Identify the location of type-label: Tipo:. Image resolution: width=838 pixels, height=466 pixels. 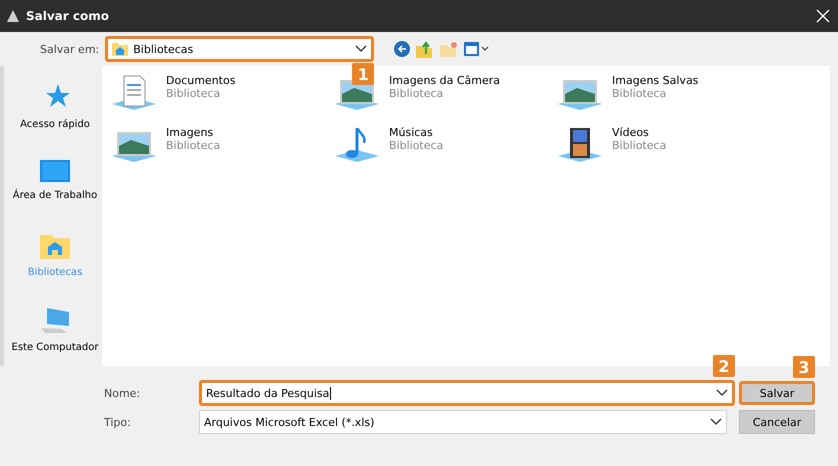
(118, 422).